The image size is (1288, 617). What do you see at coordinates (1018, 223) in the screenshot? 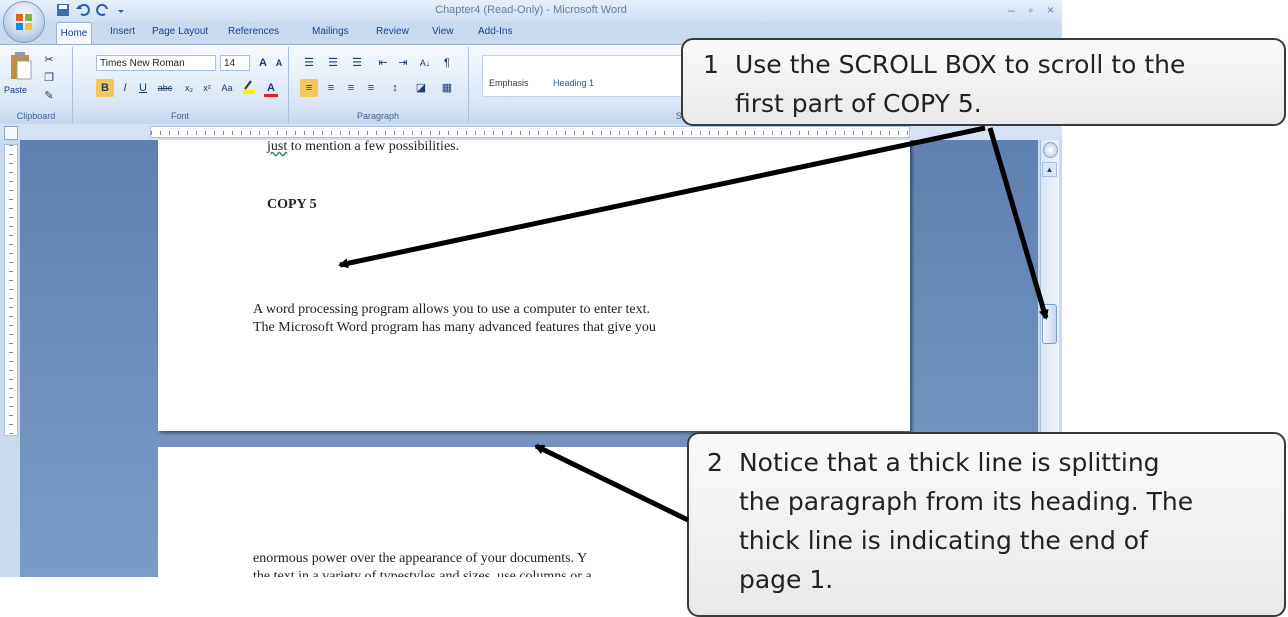
I see `arrow-to-scroll-box` at bounding box center [1018, 223].